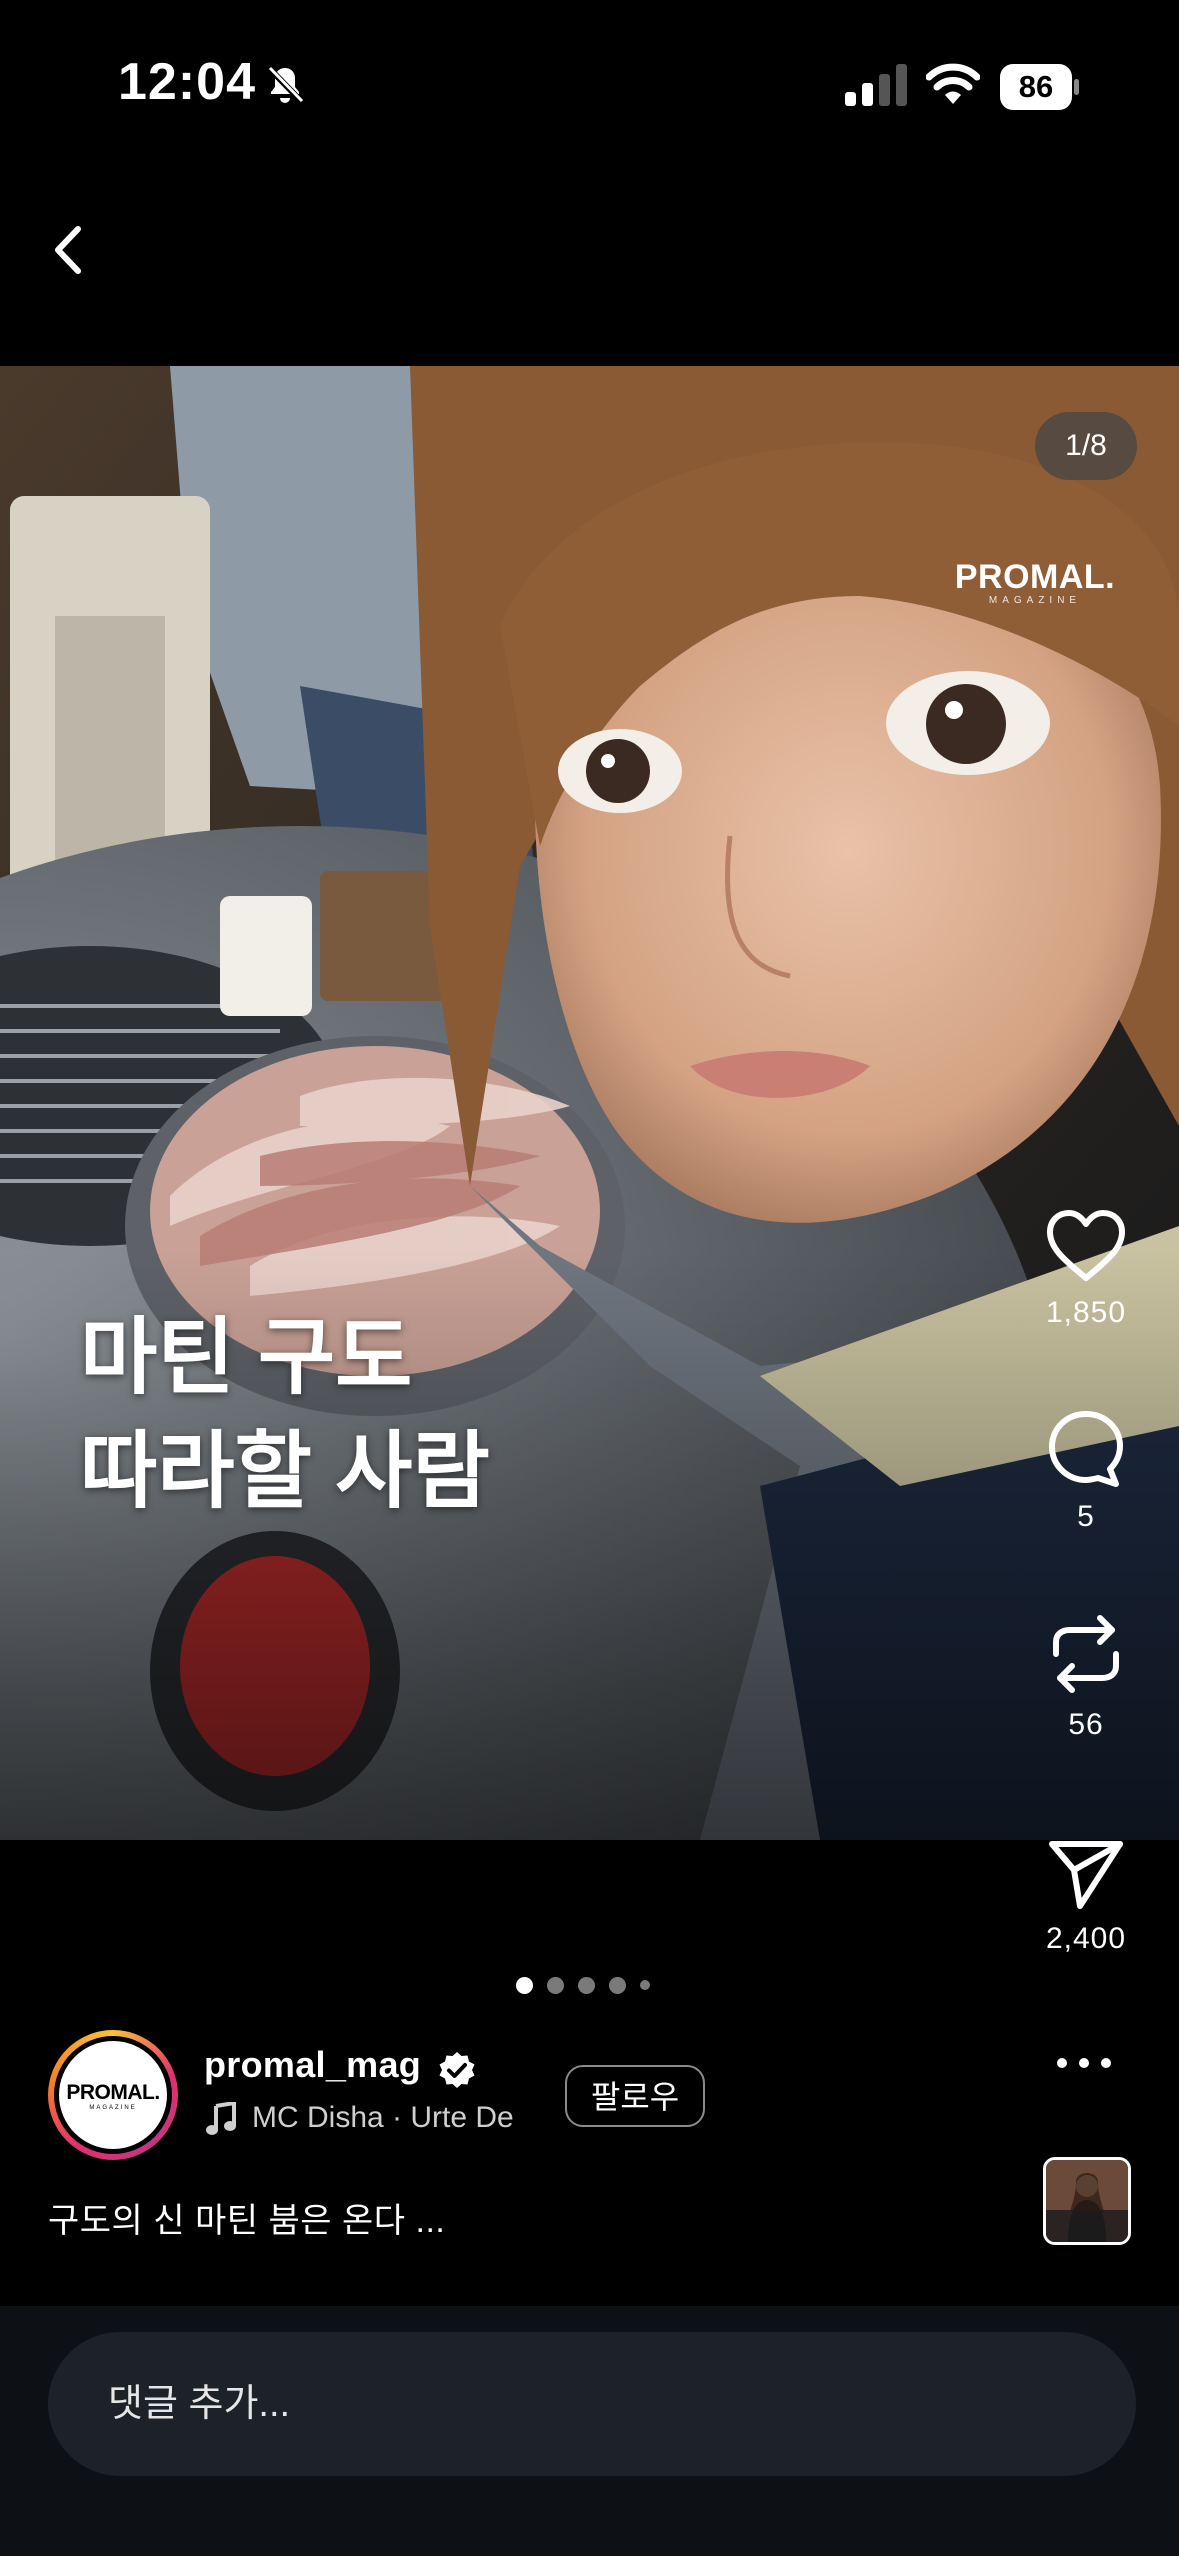  Describe the element at coordinates (383, 2118) in the screenshot. I see `music-track: MC Disha · Urte De` at that location.